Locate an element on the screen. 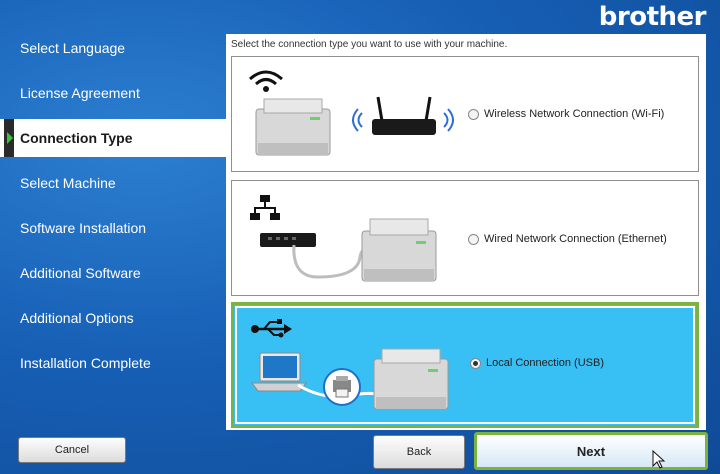  wireless-router-icon is located at coordinates (404, 115).